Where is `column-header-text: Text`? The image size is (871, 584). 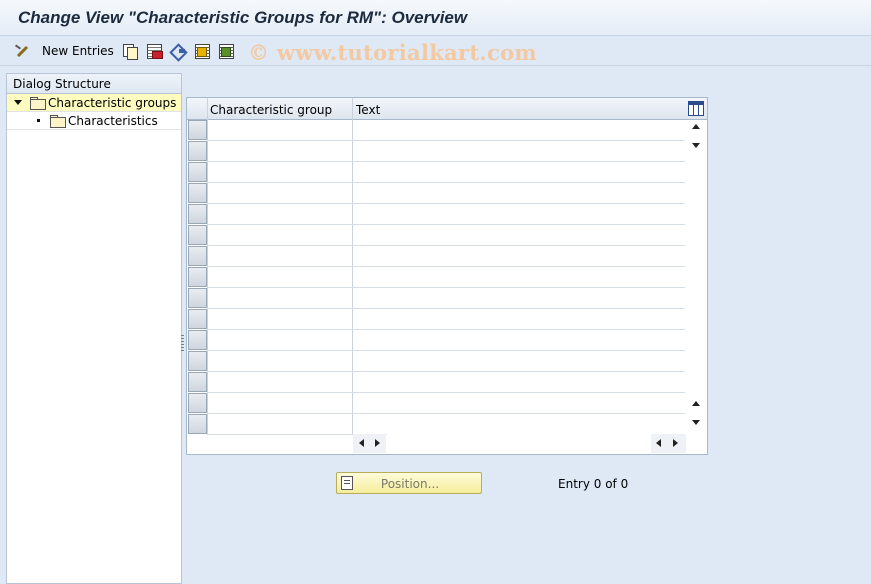
column-header-text: Text is located at coordinates (368, 110).